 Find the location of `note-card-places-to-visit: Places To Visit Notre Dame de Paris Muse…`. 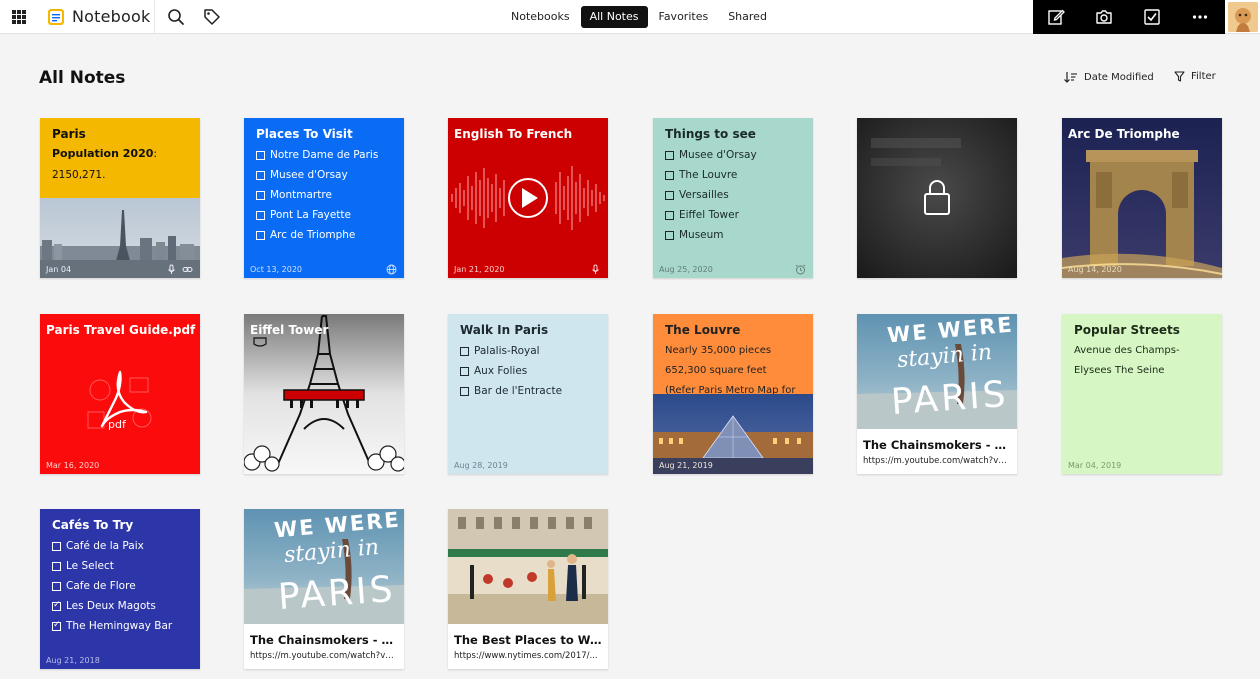

note-card-places-to-visit: Places To Visit Notre Dame de Paris Muse… is located at coordinates (324, 198).